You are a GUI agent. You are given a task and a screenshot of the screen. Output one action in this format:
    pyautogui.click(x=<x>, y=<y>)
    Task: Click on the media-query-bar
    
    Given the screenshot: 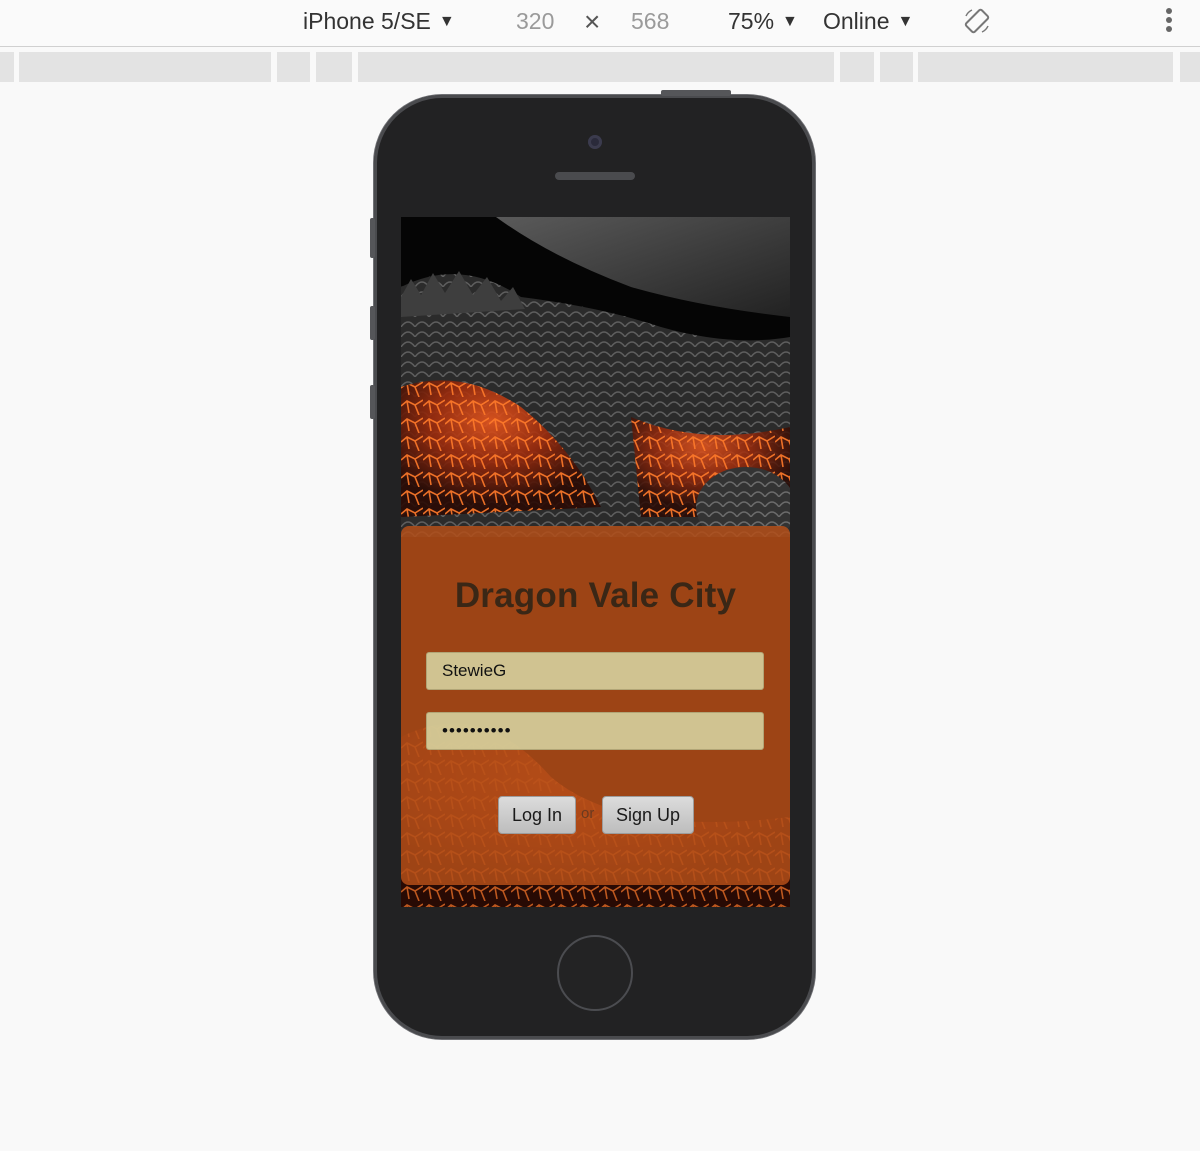 What is the action you would take?
    pyautogui.click(x=600, y=68)
    